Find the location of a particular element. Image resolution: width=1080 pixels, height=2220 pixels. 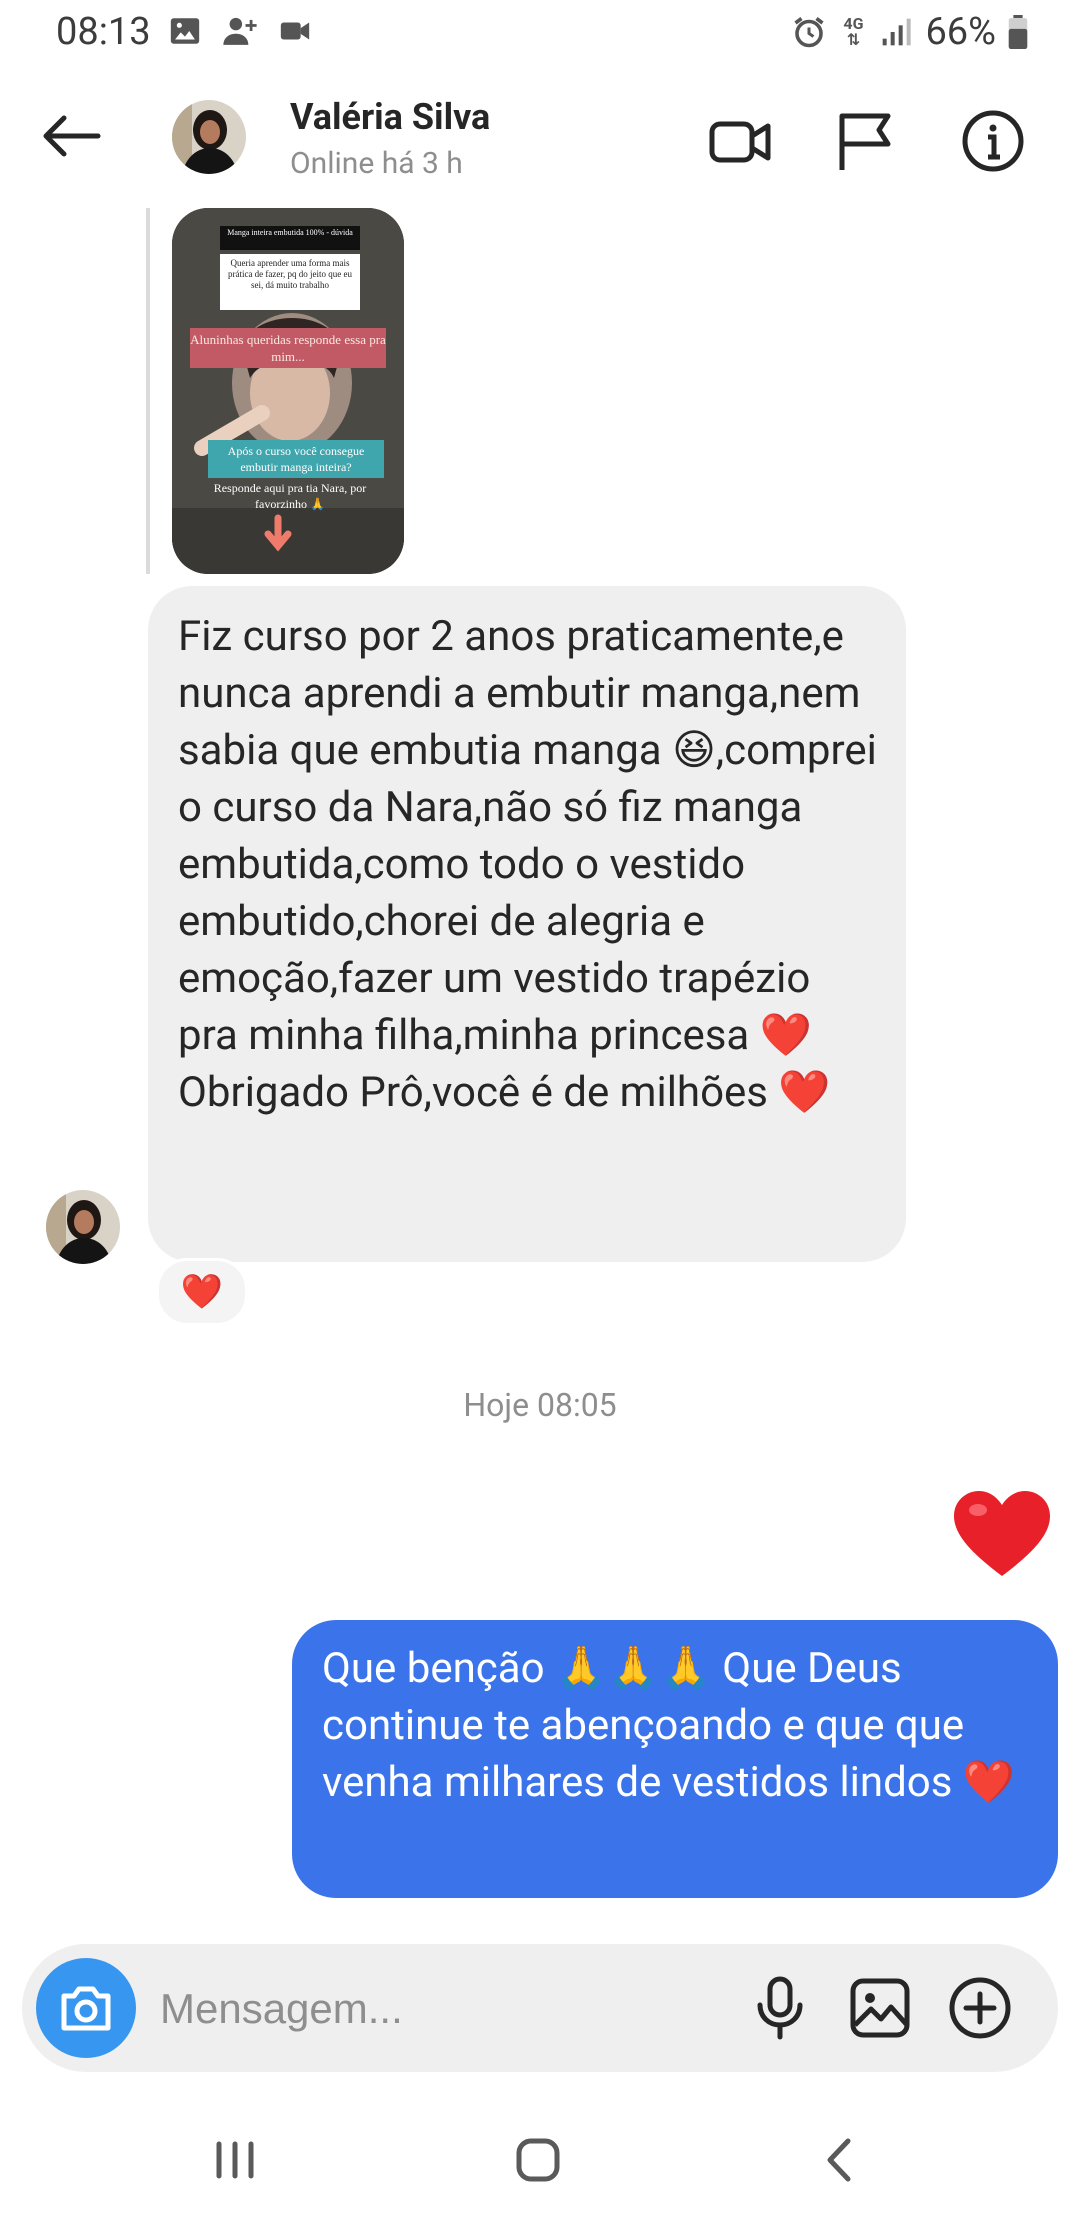

back-button is located at coordinates (70, 136).